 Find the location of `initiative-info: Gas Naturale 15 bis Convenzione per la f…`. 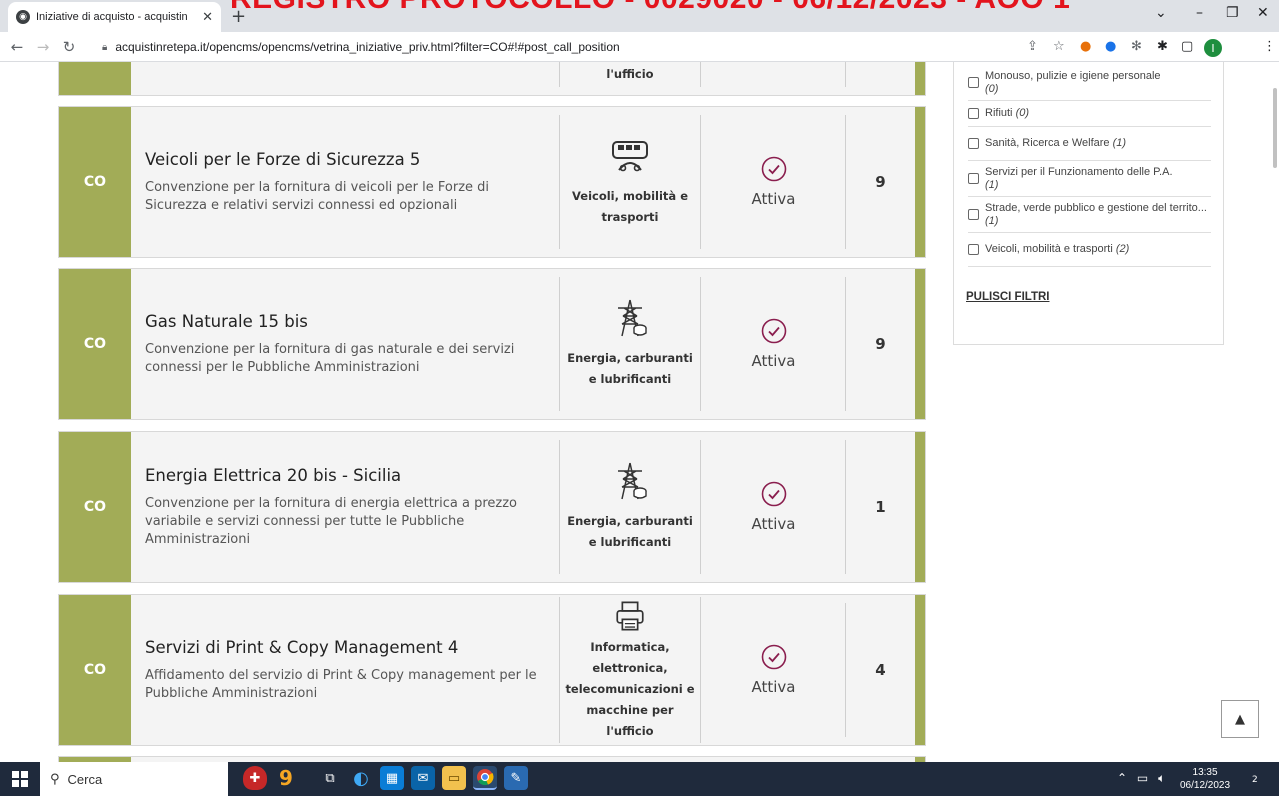

initiative-info: Gas Naturale 15 bis Convenzione per la f… is located at coordinates (349, 344).